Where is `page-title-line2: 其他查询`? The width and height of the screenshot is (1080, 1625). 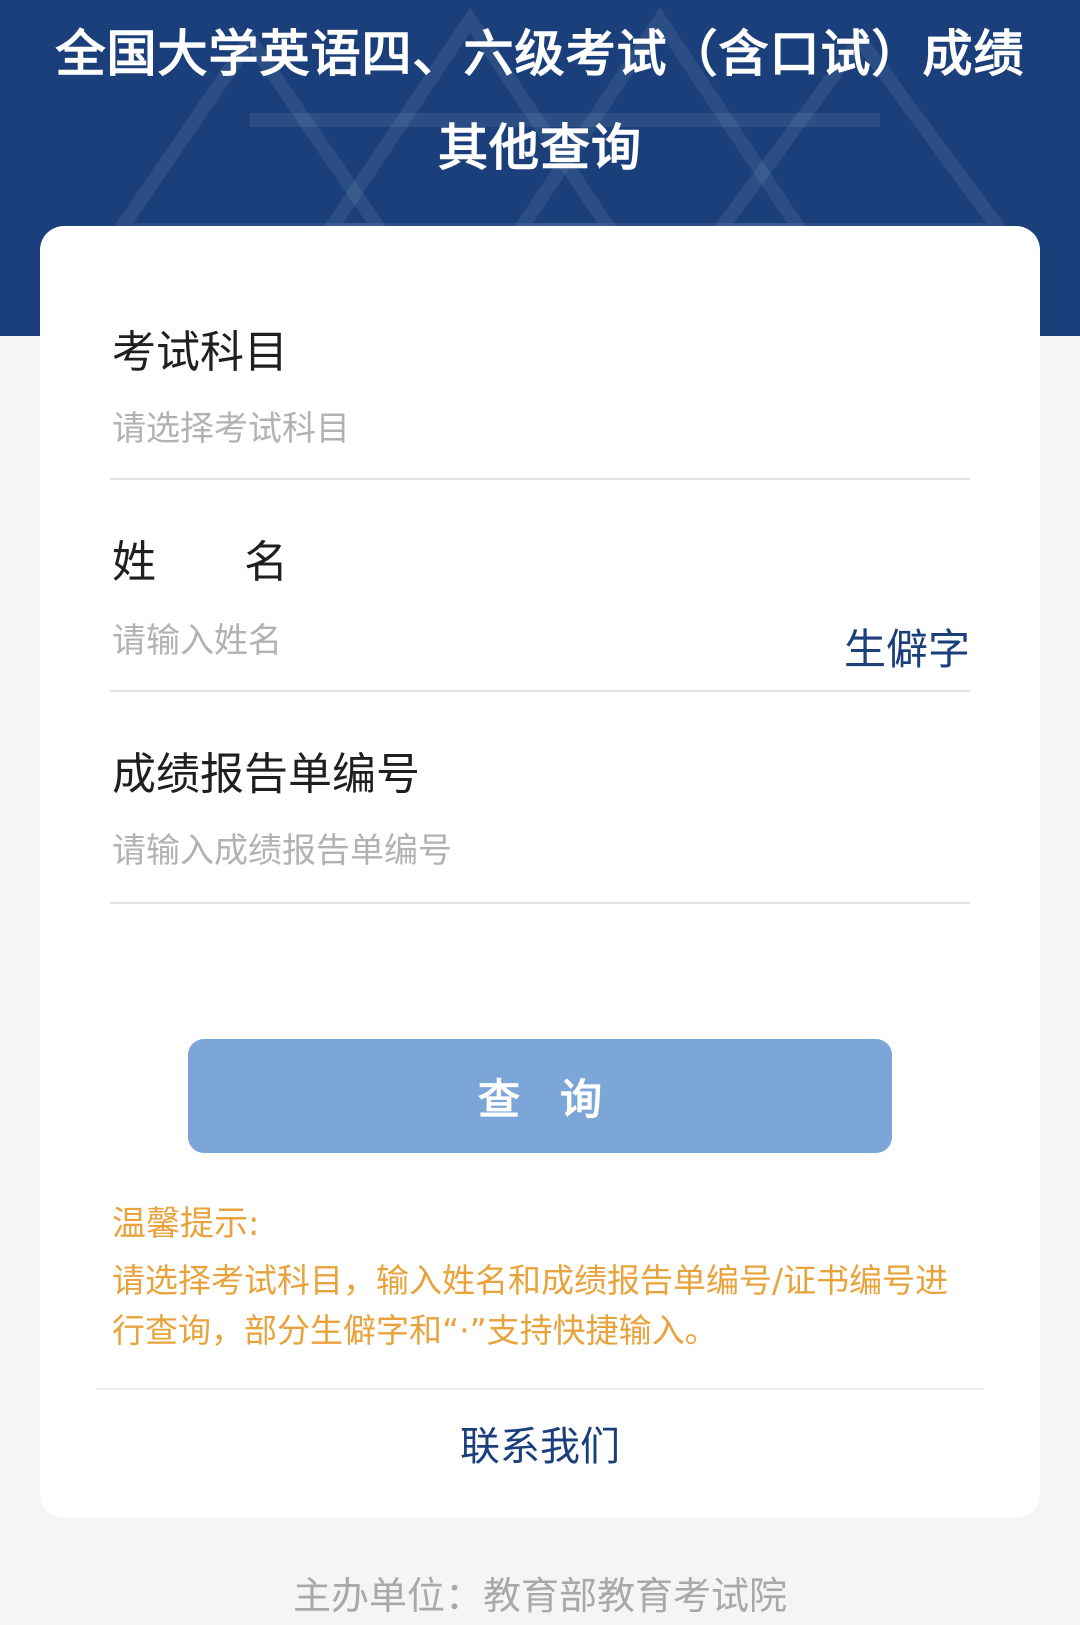
page-title-line2: 其他查询 is located at coordinates (540, 148).